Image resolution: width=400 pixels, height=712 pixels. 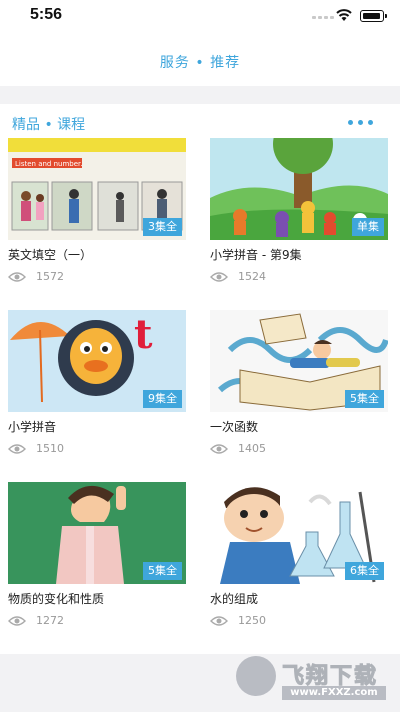 I want to click on section-title: 精品 • 课程, so click(x=49, y=125).